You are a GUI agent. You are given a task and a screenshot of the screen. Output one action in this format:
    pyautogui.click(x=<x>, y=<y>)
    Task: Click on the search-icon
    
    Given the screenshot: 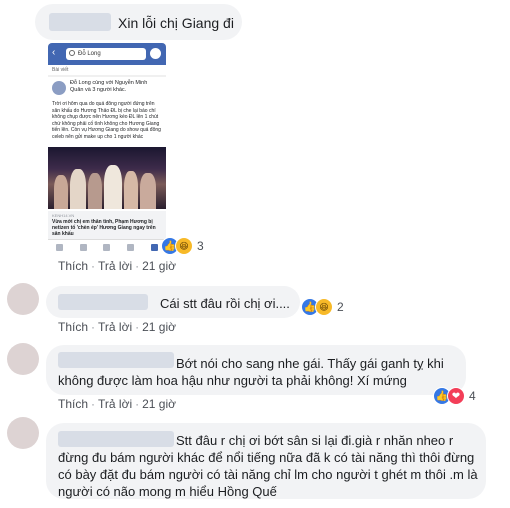 What is the action you would take?
    pyautogui.click(x=72, y=53)
    